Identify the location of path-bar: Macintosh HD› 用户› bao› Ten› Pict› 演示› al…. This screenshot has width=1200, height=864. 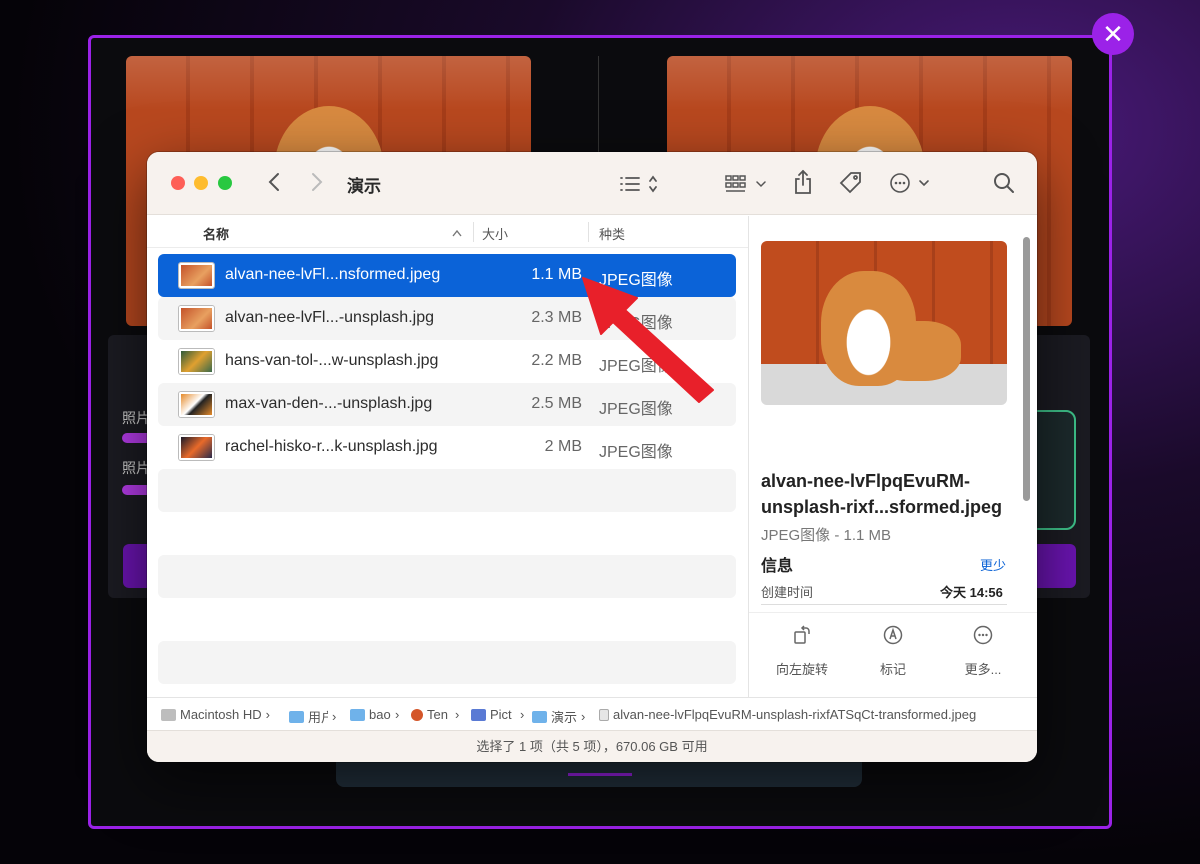
(592, 713).